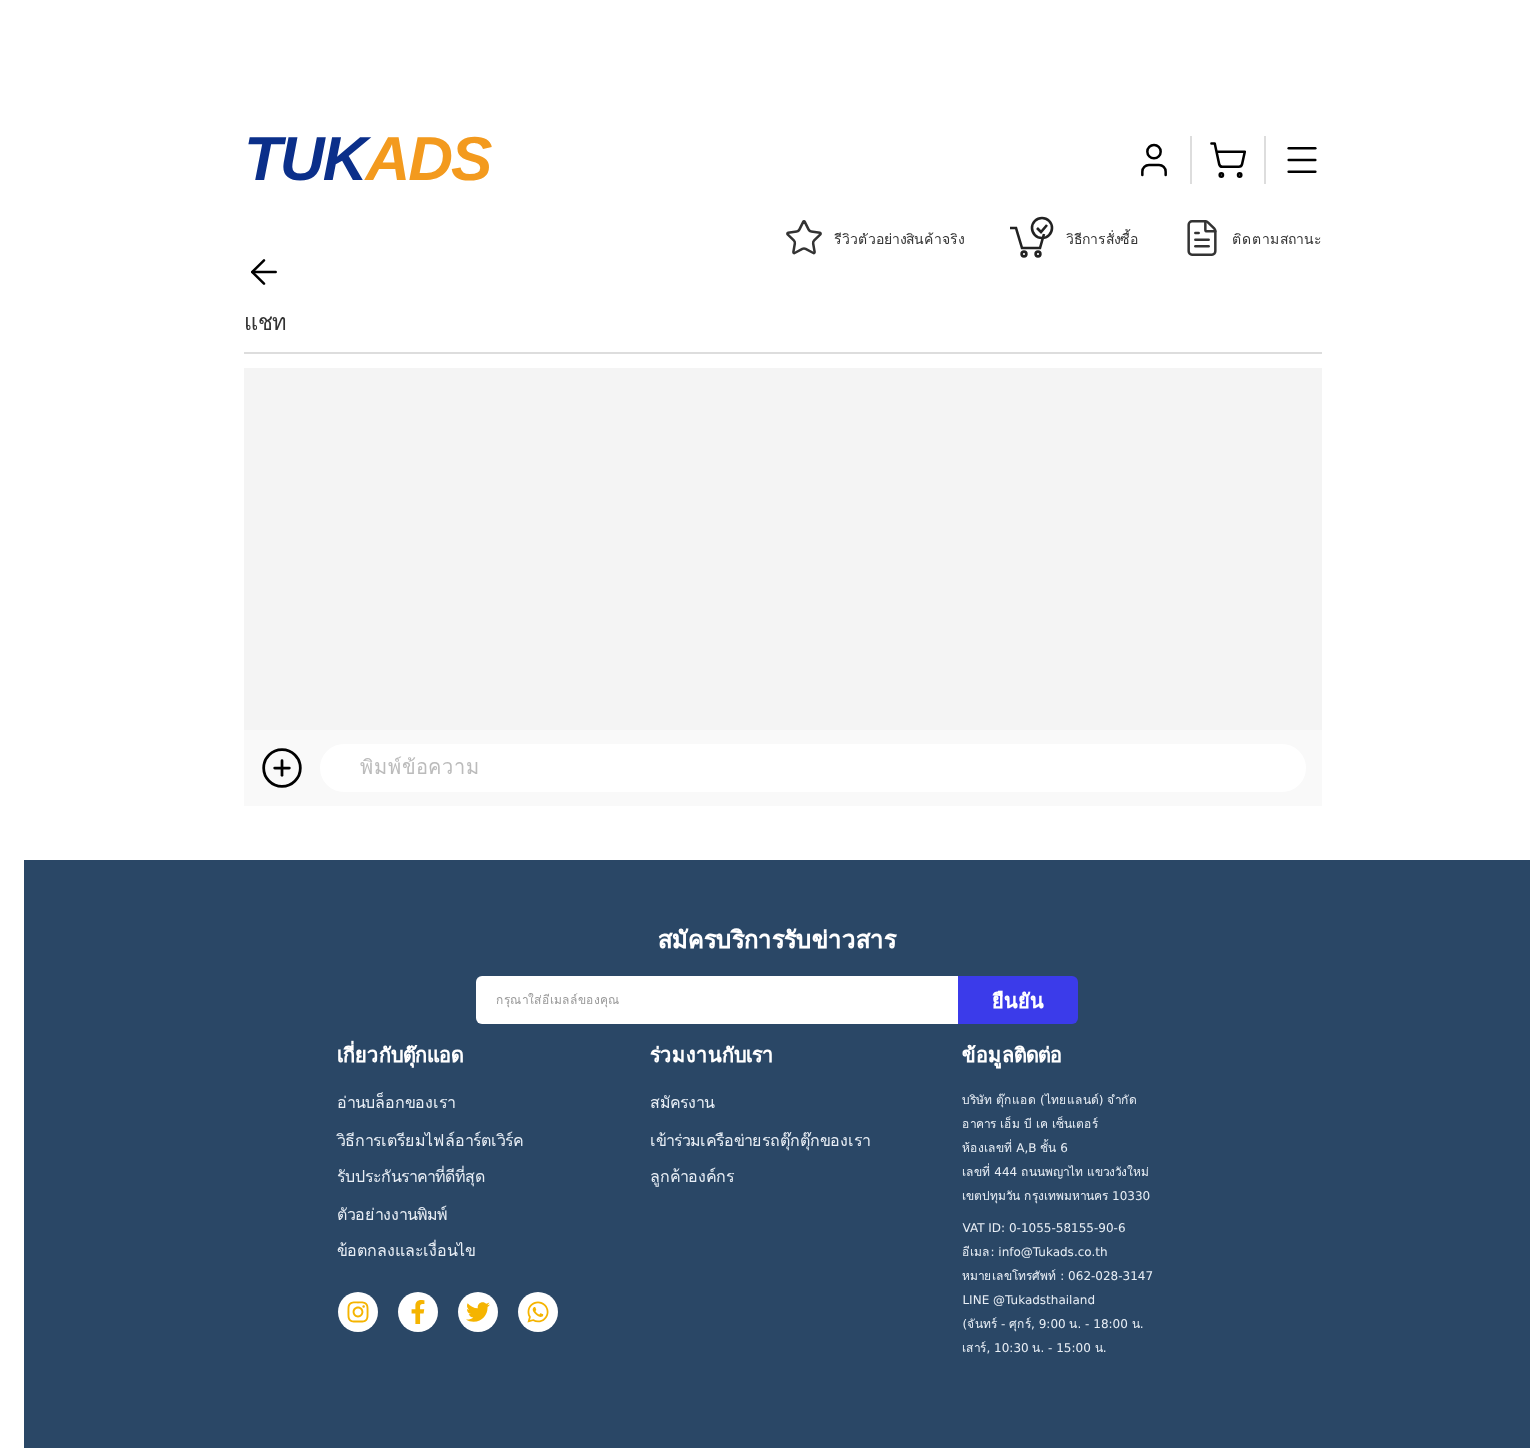 This screenshot has height=1448, width=1530. Describe the element at coordinates (1013, 1056) in the screenshot. I see `column-title: ข้อมูลติดต่อ` at that location.